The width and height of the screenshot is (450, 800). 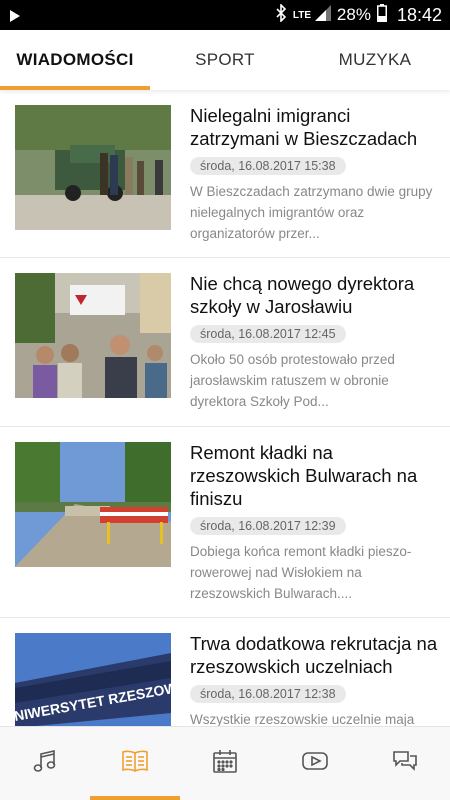 I want to click on battery-percentage: 28%, so click(x=353, y=14).